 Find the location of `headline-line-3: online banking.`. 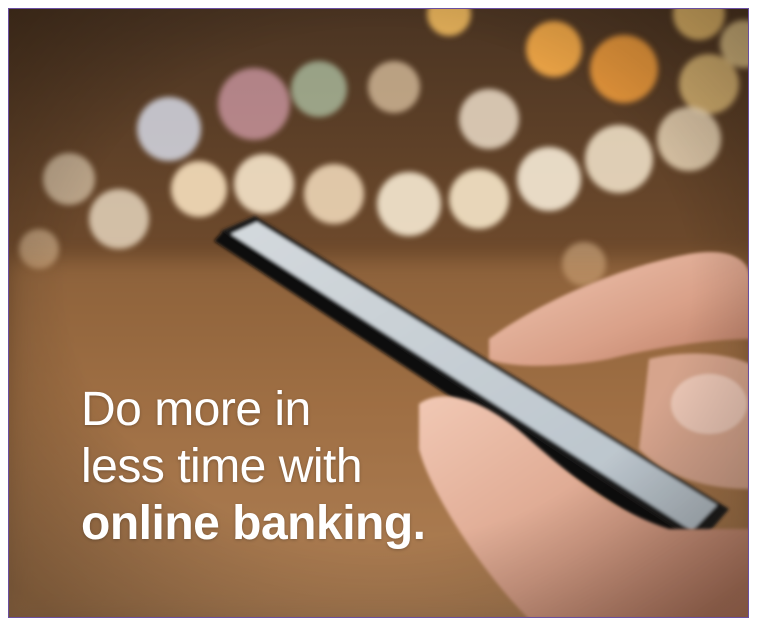

headline-line-3: online banking. is located at coordinates (253, 523).